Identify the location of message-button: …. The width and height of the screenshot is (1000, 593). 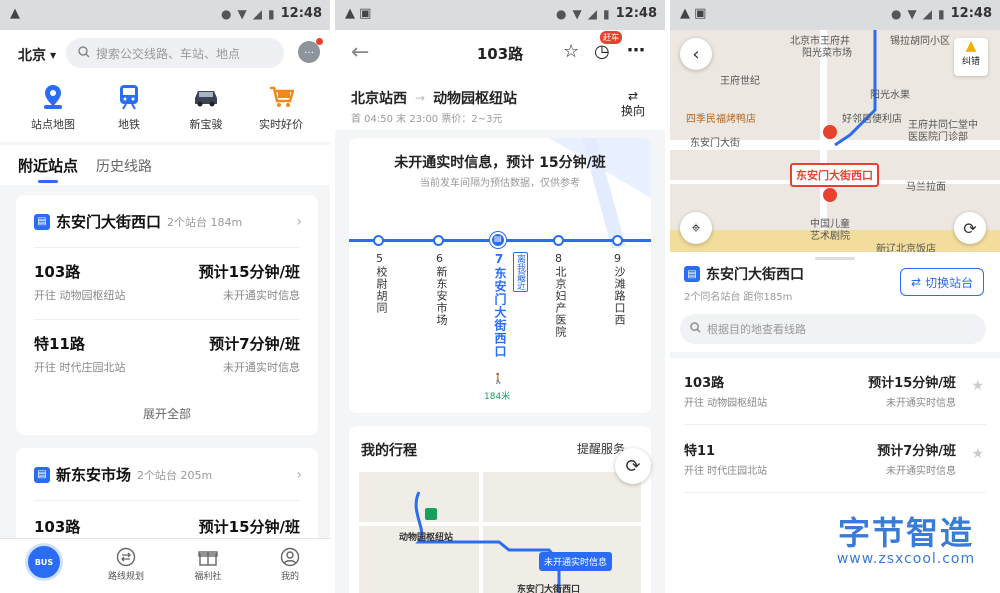
(310, 50).